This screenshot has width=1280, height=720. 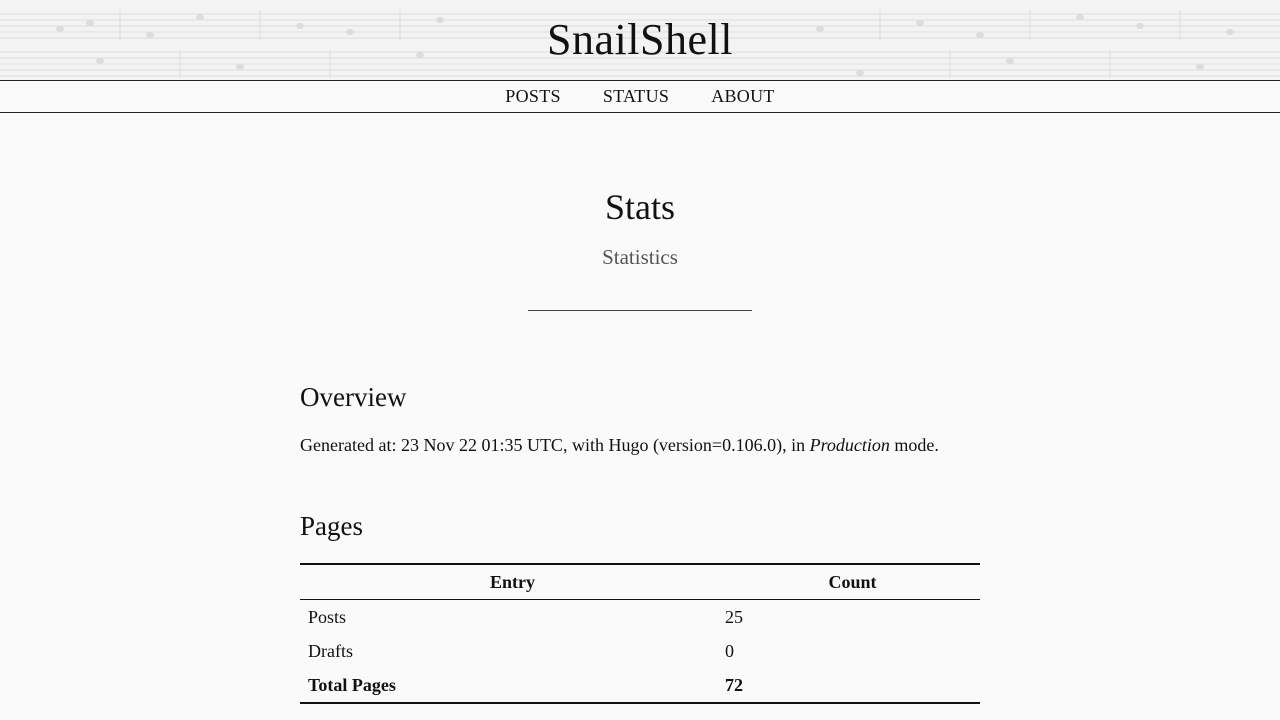 I want to click on column-header-count: Count, so click(x=852, y=582).